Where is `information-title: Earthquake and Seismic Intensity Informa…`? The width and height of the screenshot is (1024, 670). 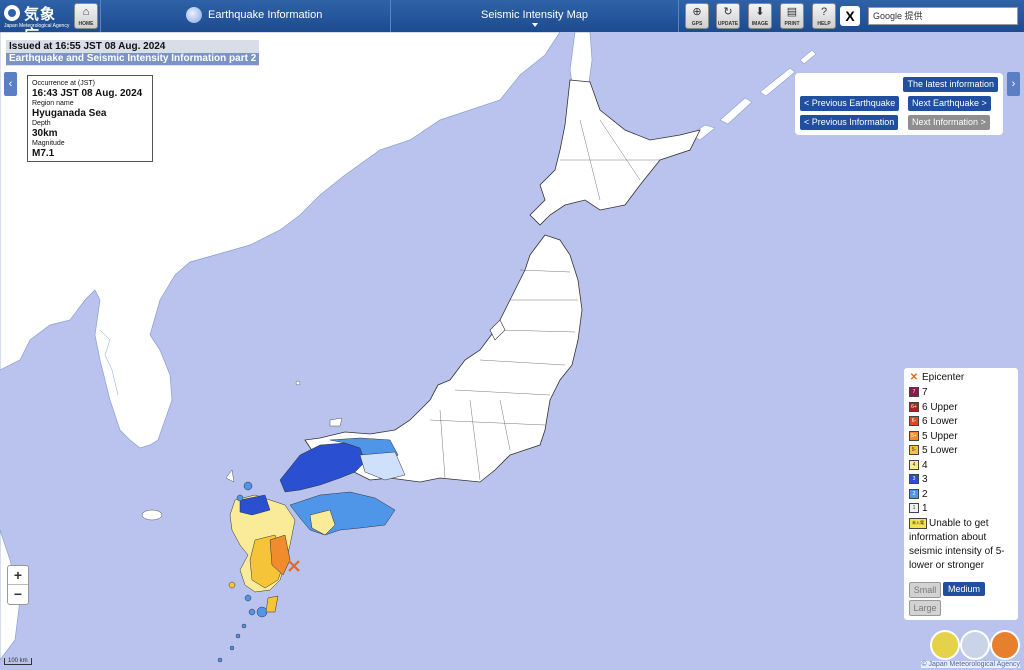 information-title: Earthquake and Seismic Intensity Informa… is located at coordinates (133, 59).